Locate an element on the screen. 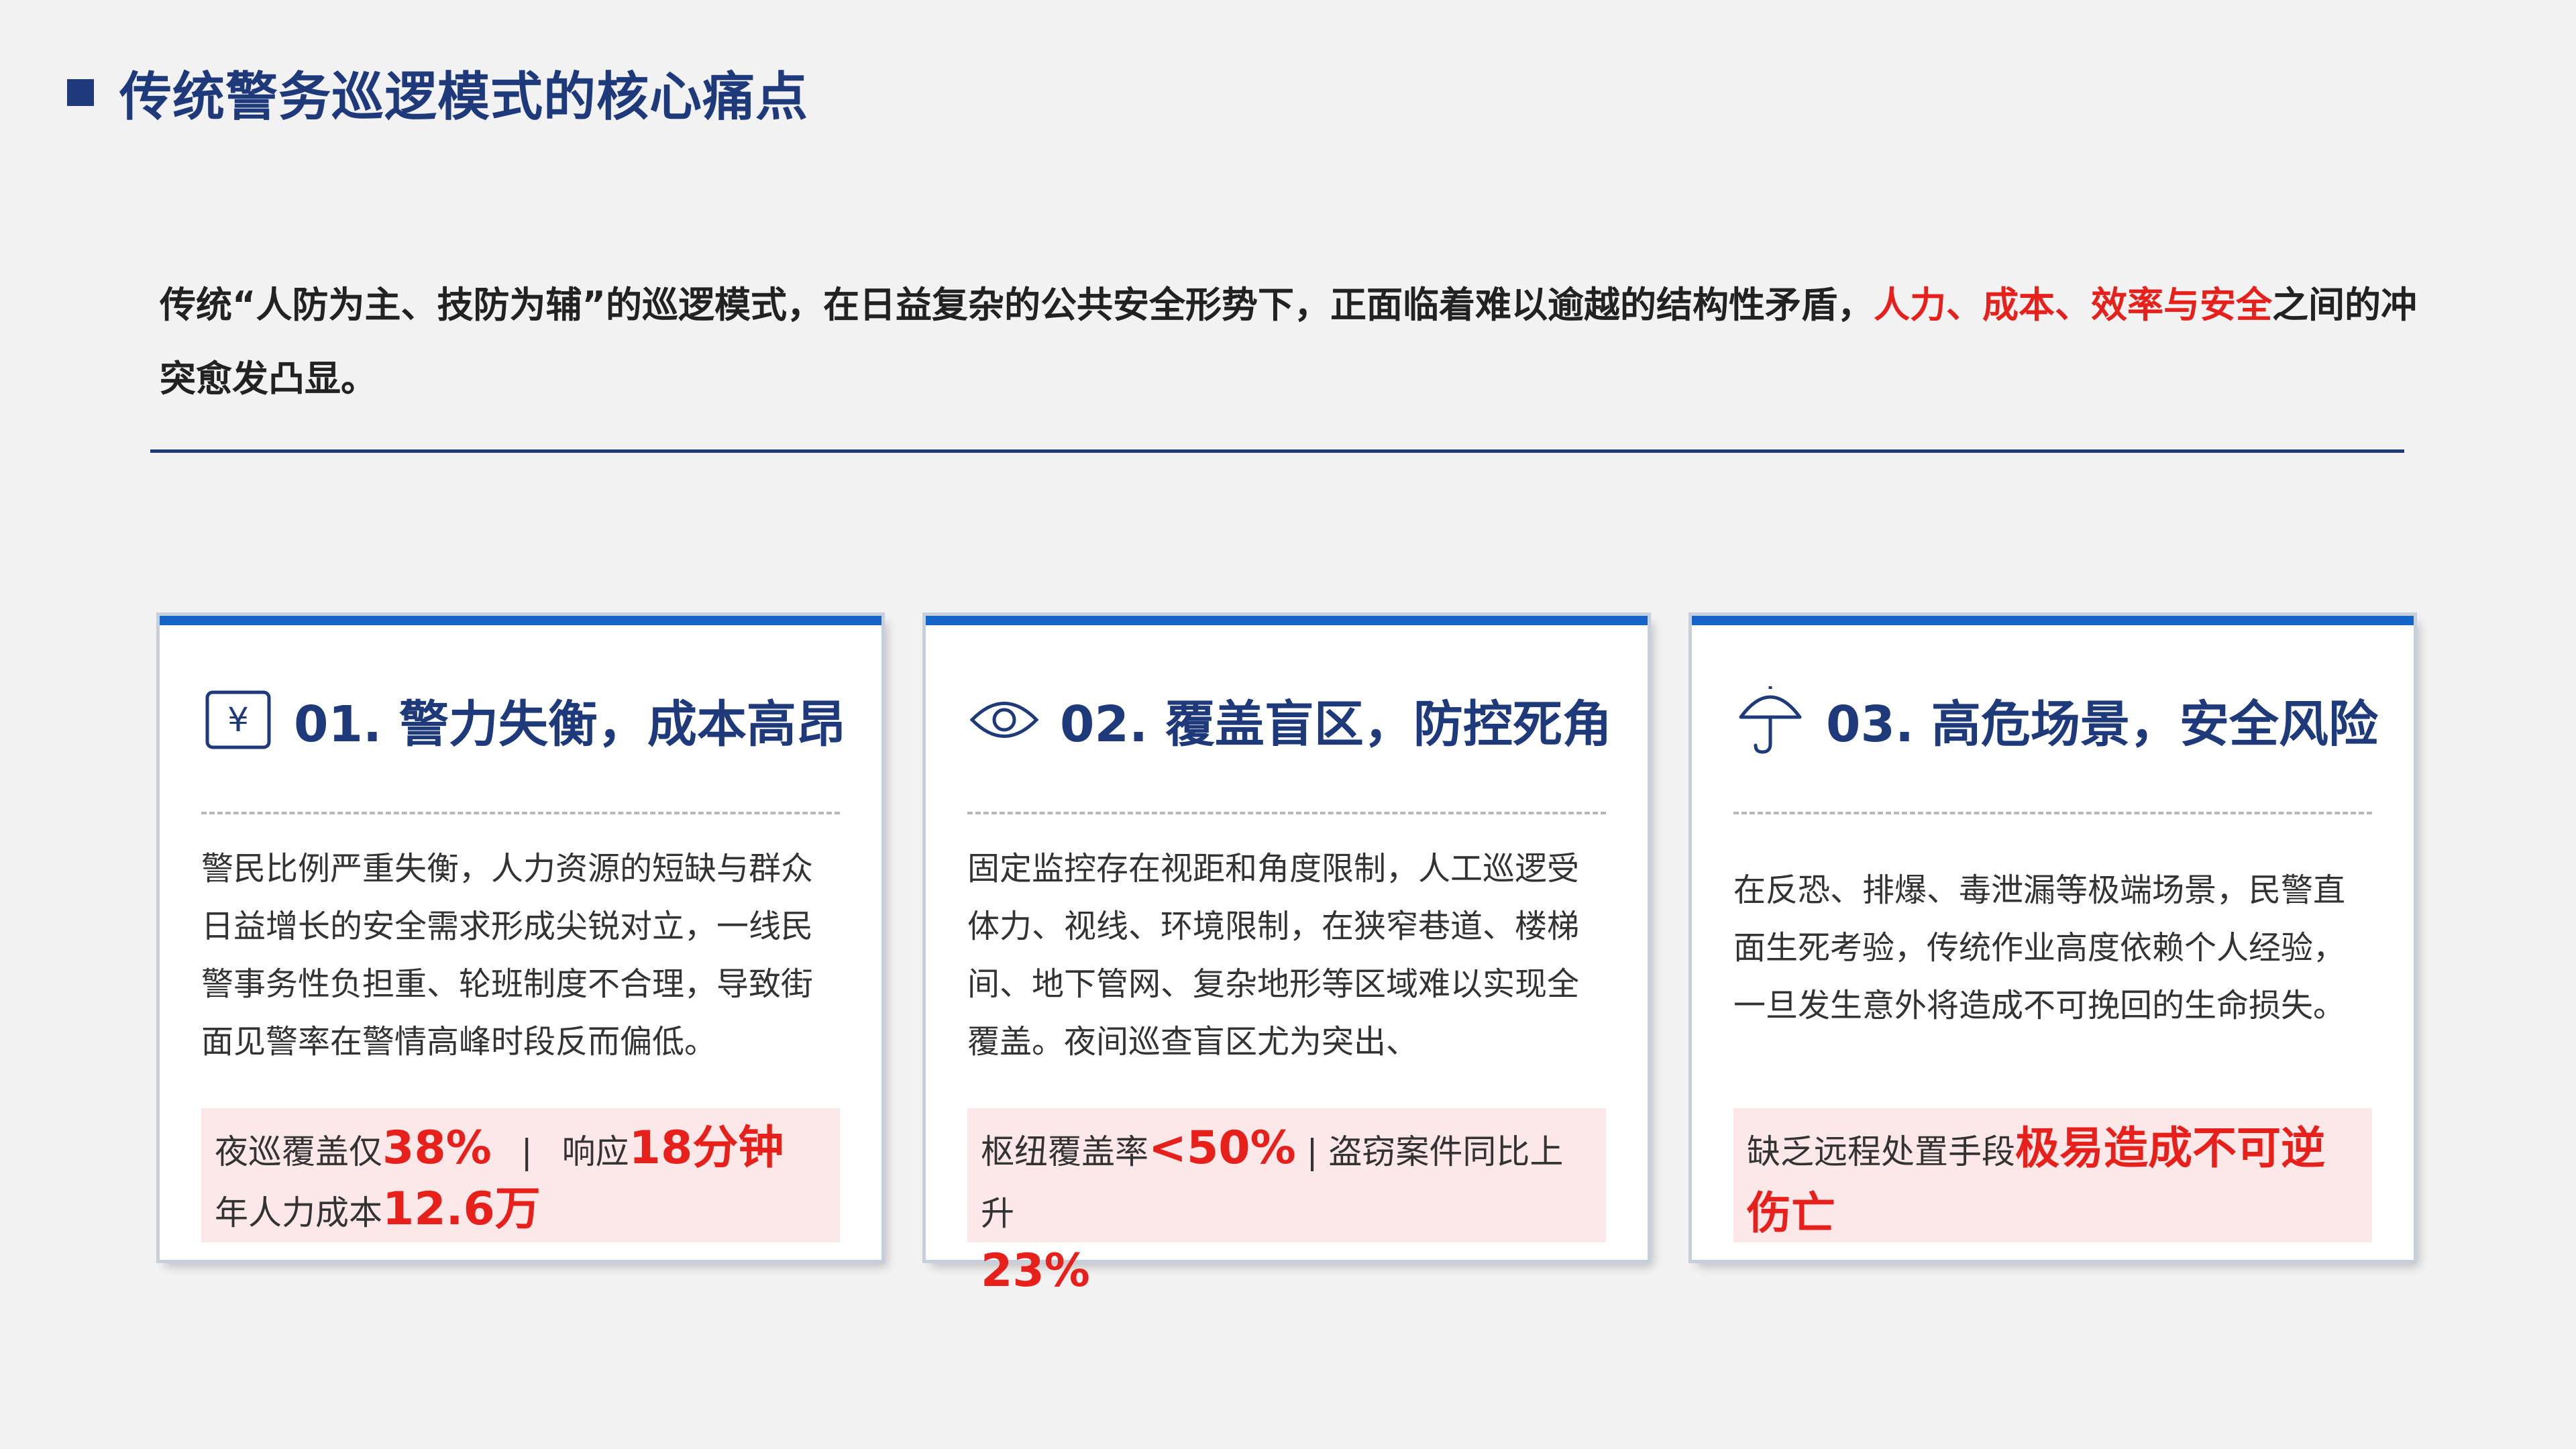 The height and width of the screenshot is (1449, 2576). stat-value: 18分钟 is located at coordinates (706, 1148).